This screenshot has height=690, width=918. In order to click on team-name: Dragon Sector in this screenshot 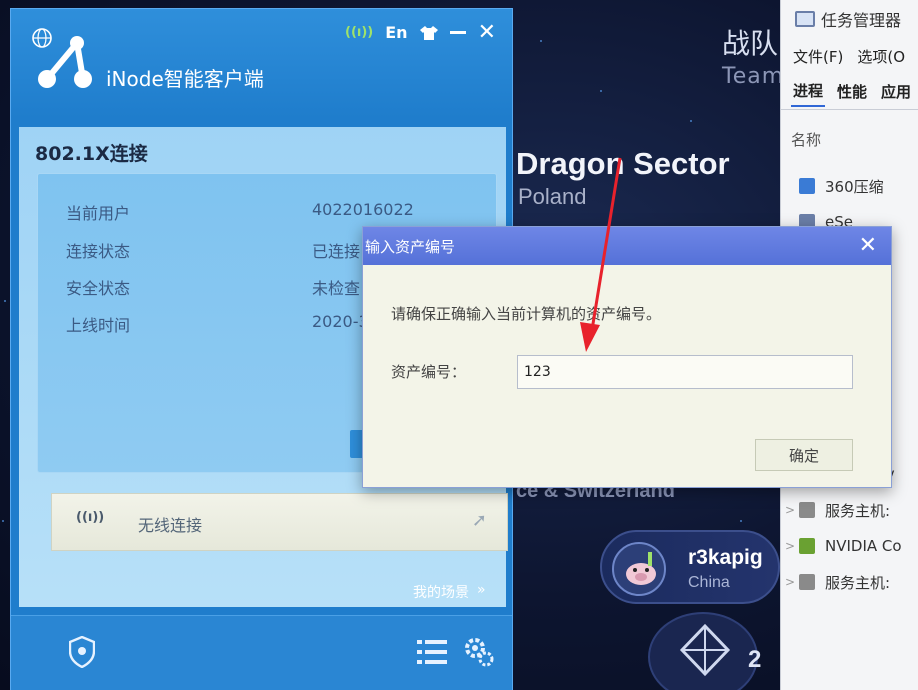, I will do `click(623, 163)`.